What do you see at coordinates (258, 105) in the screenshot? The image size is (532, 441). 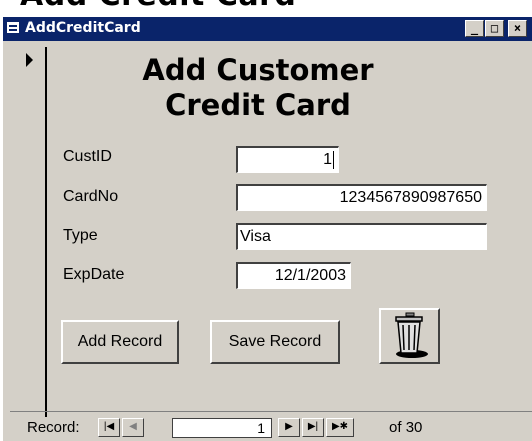 I see `form-heading-line2: Credit Card` at bounding box center [258, 105].